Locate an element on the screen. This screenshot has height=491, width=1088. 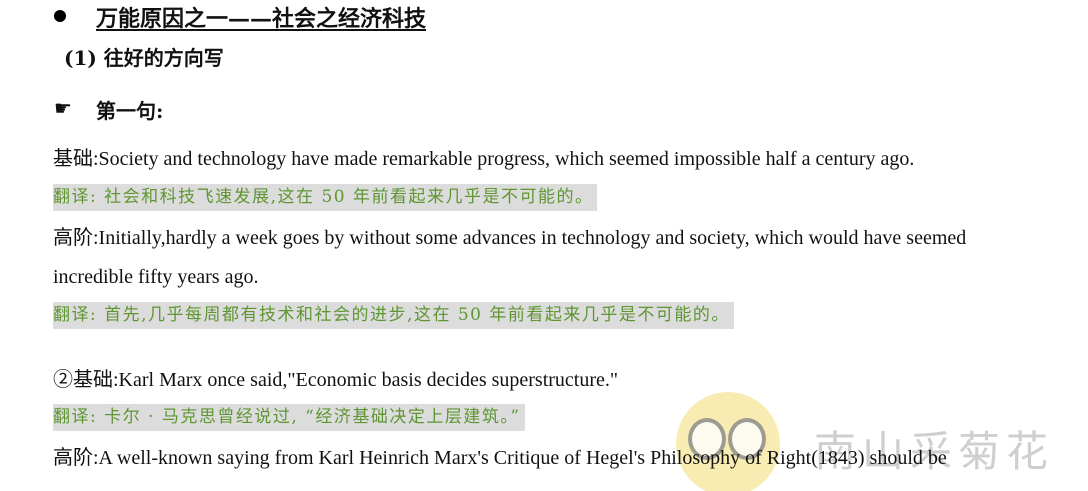
section-heading: 万能原因之一——社会之经济科技 is located at coordinates (261, 19).